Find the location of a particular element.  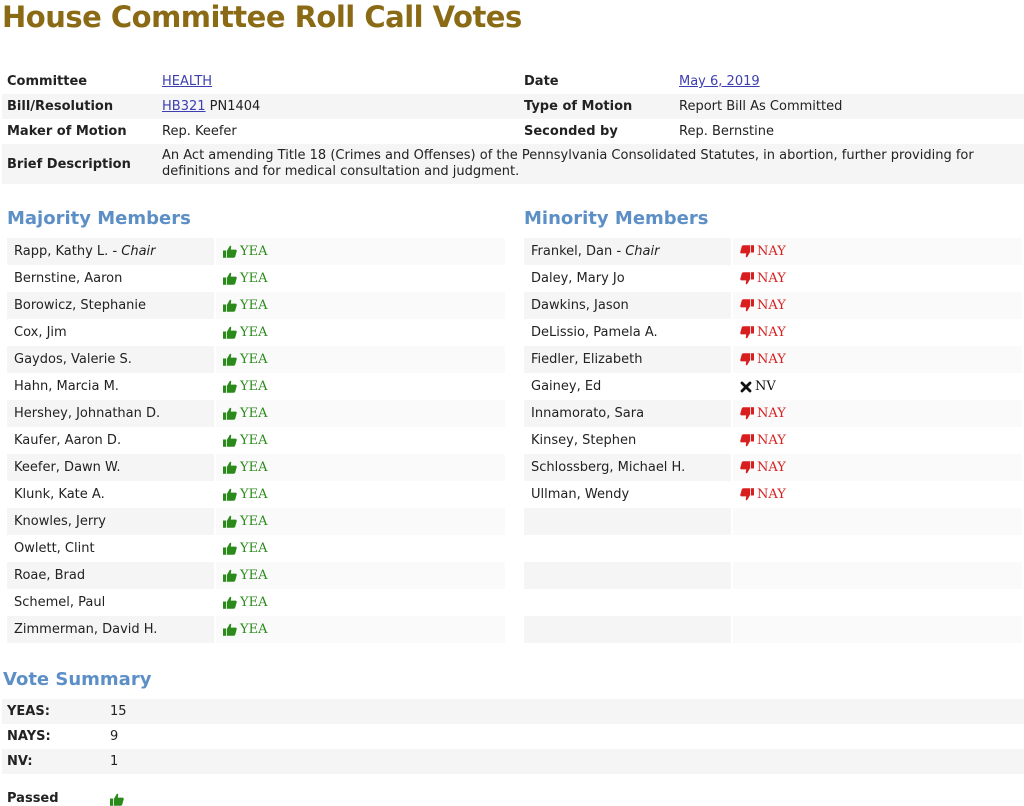

member-name-text: Bernstine, Aaron is located at coordinates (68, 278).